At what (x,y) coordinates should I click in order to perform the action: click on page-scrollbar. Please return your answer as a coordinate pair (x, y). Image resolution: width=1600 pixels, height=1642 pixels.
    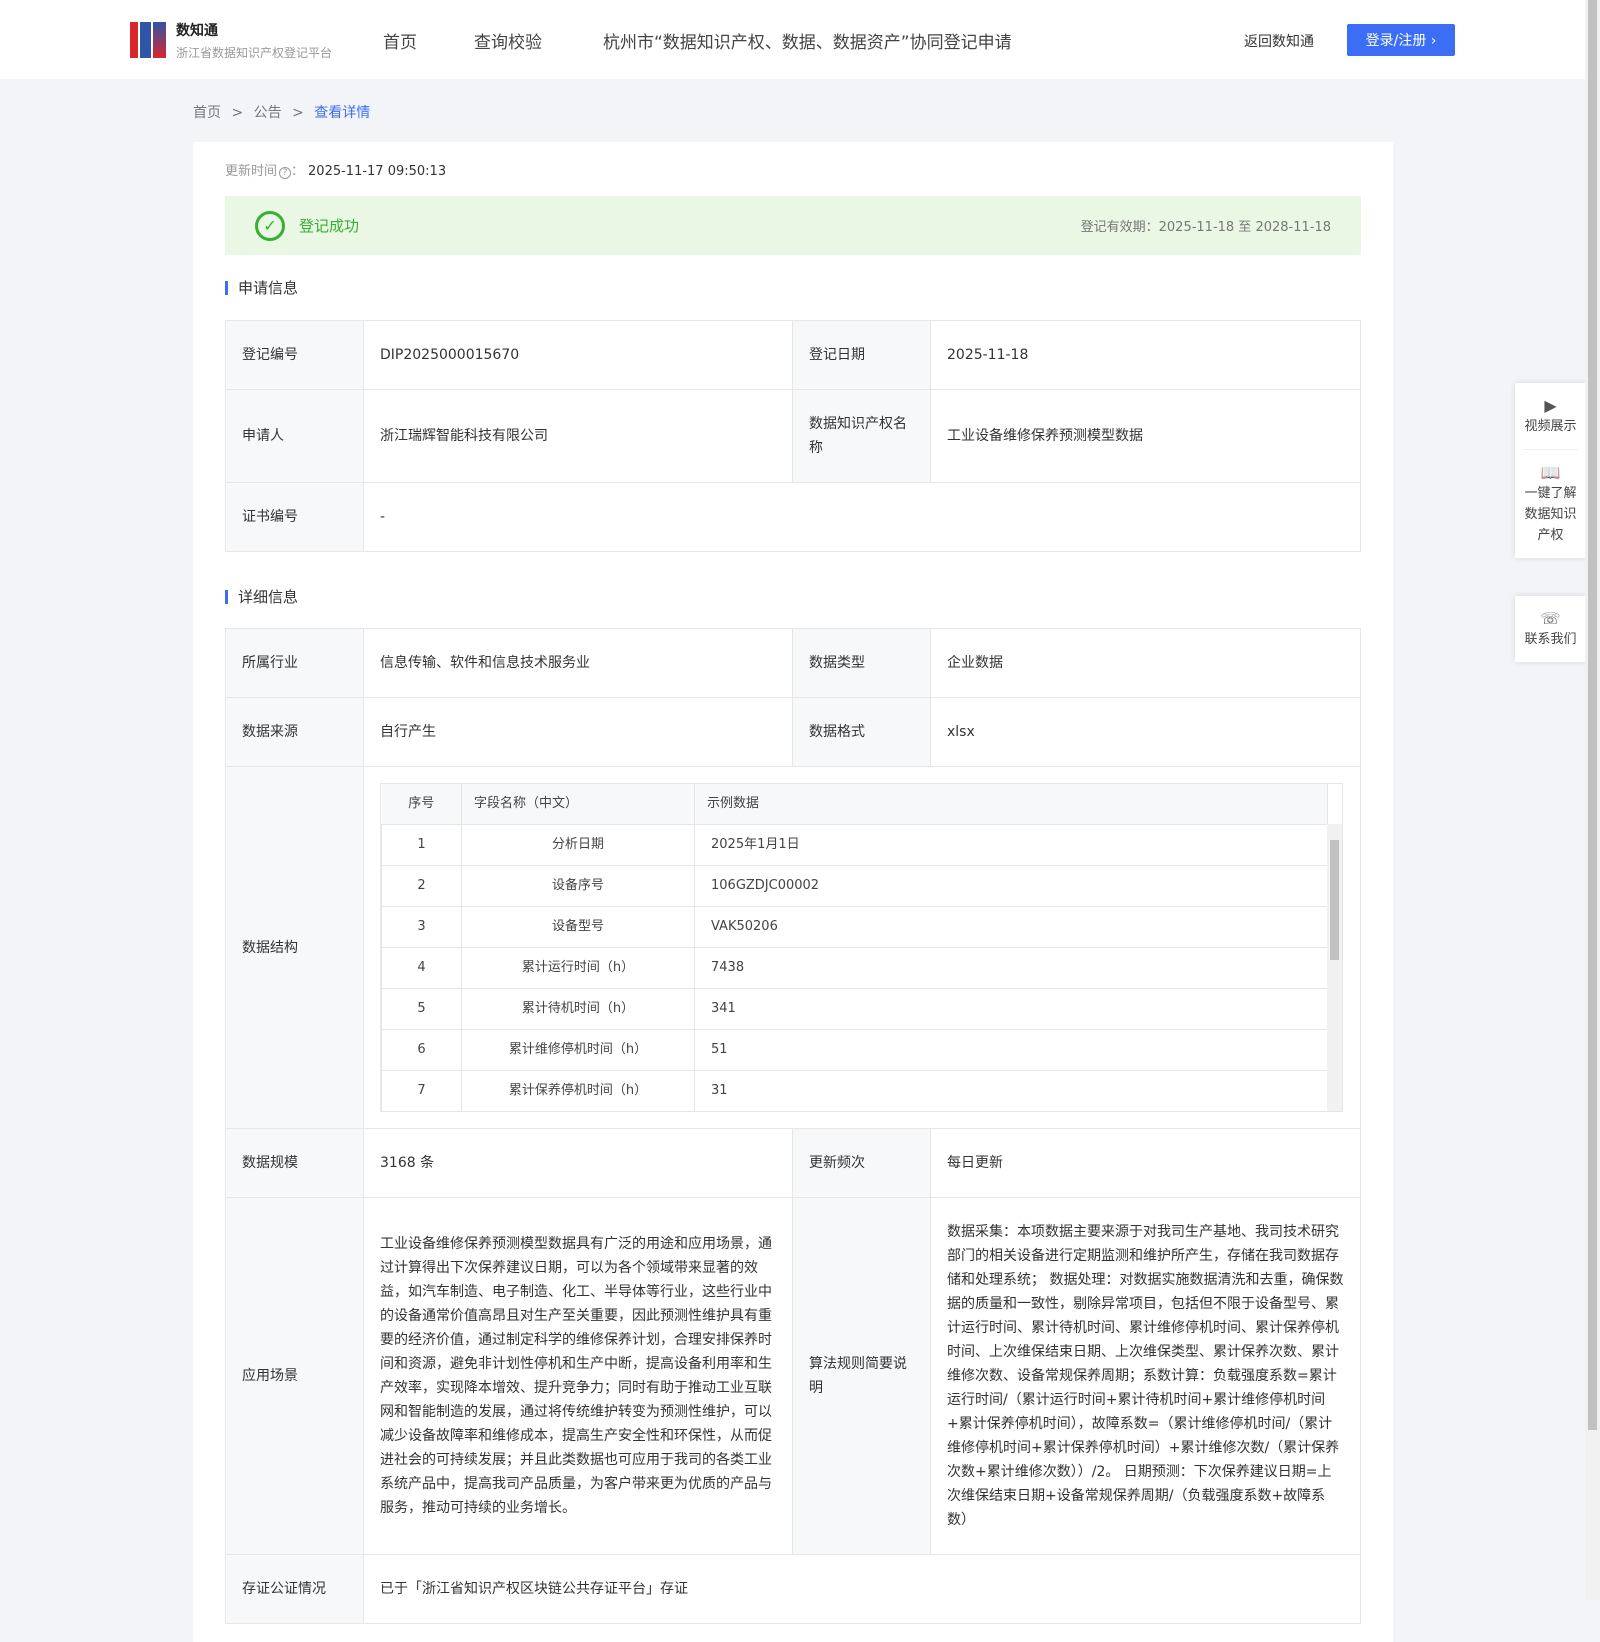
    Looking at the image, I should click on (1592, 800).